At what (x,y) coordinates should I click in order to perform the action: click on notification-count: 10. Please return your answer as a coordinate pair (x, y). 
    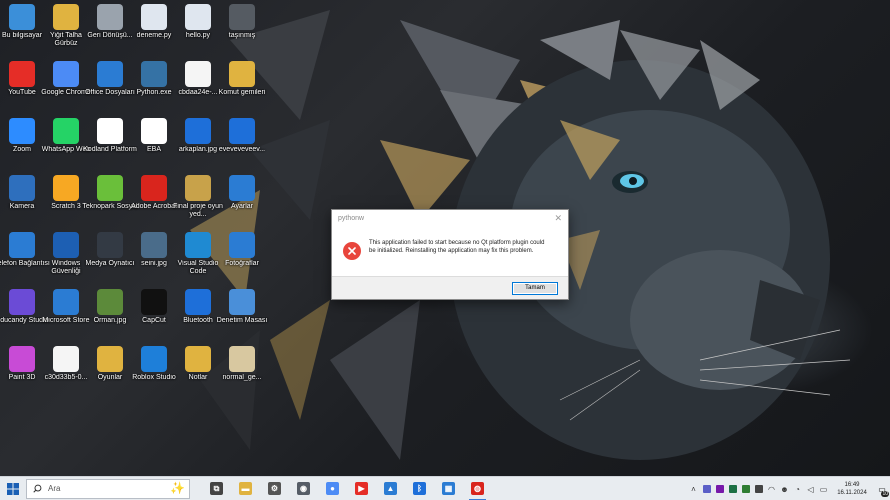
    Looking at the image, I should click on (885, 494).